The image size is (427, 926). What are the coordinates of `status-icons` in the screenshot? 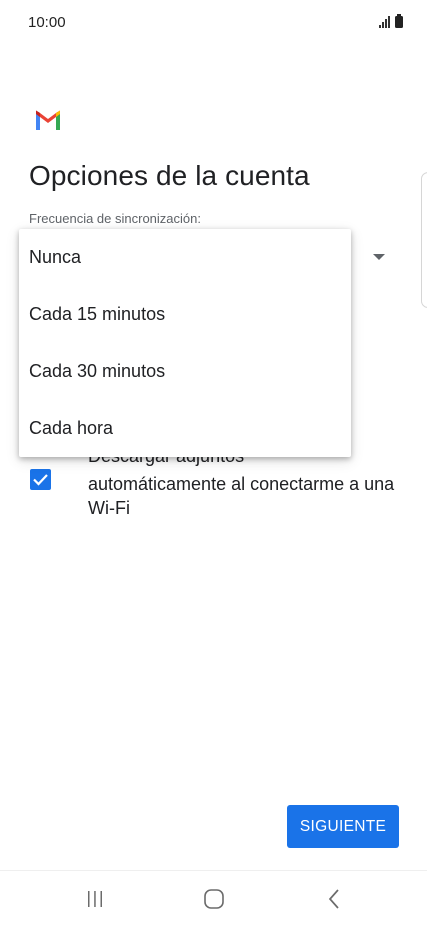 It's located at (391, 21).